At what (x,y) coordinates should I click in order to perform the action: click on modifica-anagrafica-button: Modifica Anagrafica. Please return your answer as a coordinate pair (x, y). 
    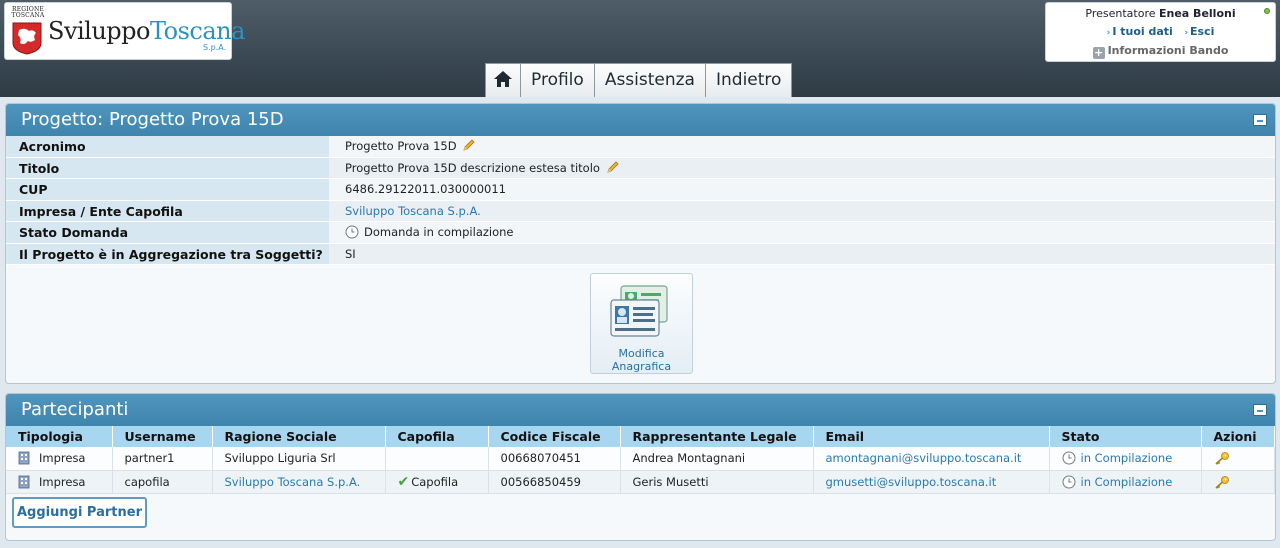
    Looking at the image, I should click on (641, 323).